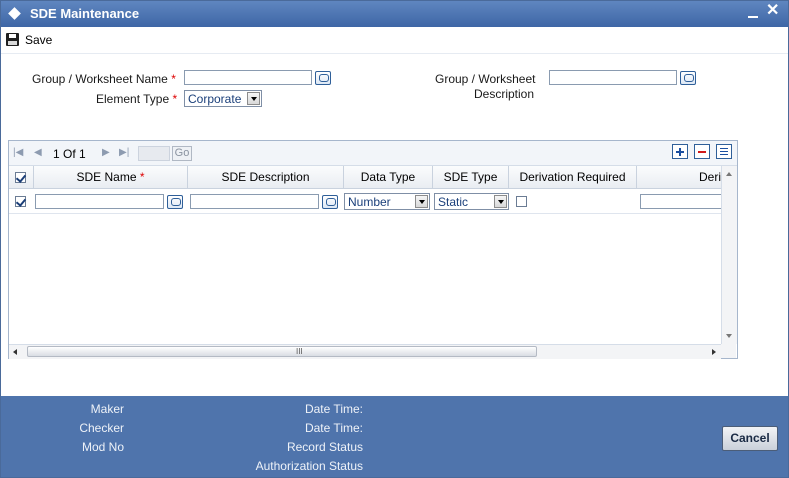 This screenshot has height=478, width=789. I want to click on sde-description-lov-icon, so click(330, 202).